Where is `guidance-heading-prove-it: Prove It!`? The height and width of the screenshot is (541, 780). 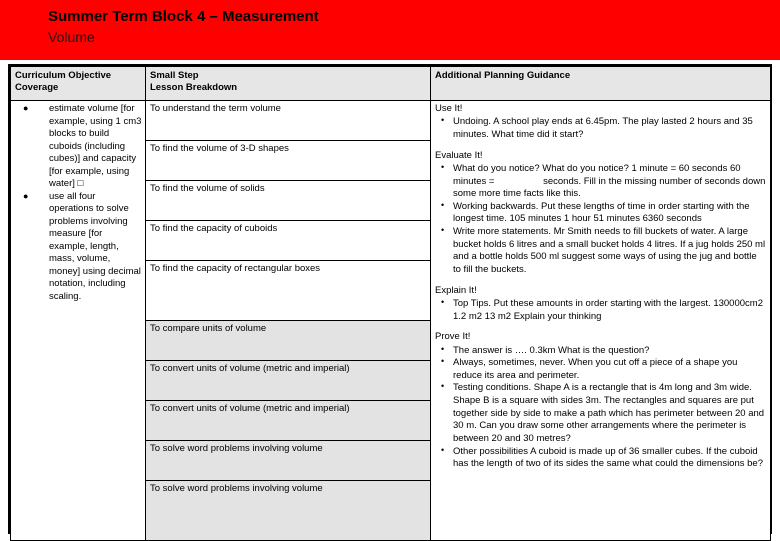
guidance-heading-prove-it: Prove It! is located at coordinates (453, 337).